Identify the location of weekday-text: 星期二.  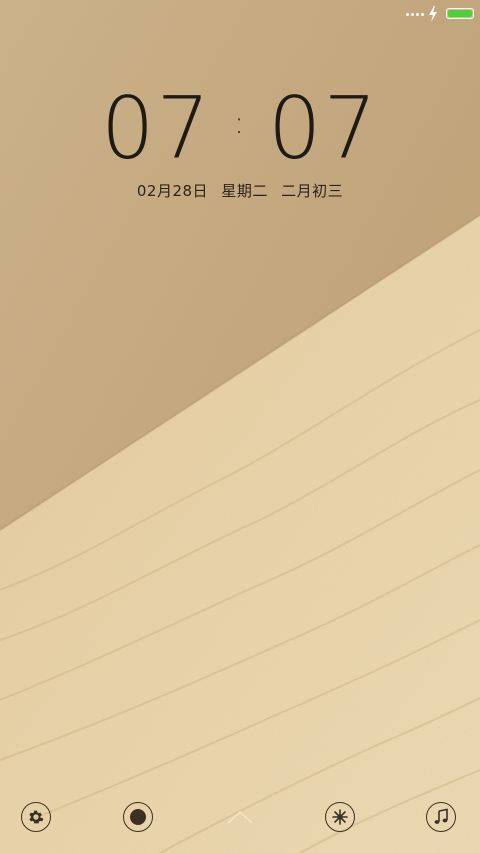
(244, 191).